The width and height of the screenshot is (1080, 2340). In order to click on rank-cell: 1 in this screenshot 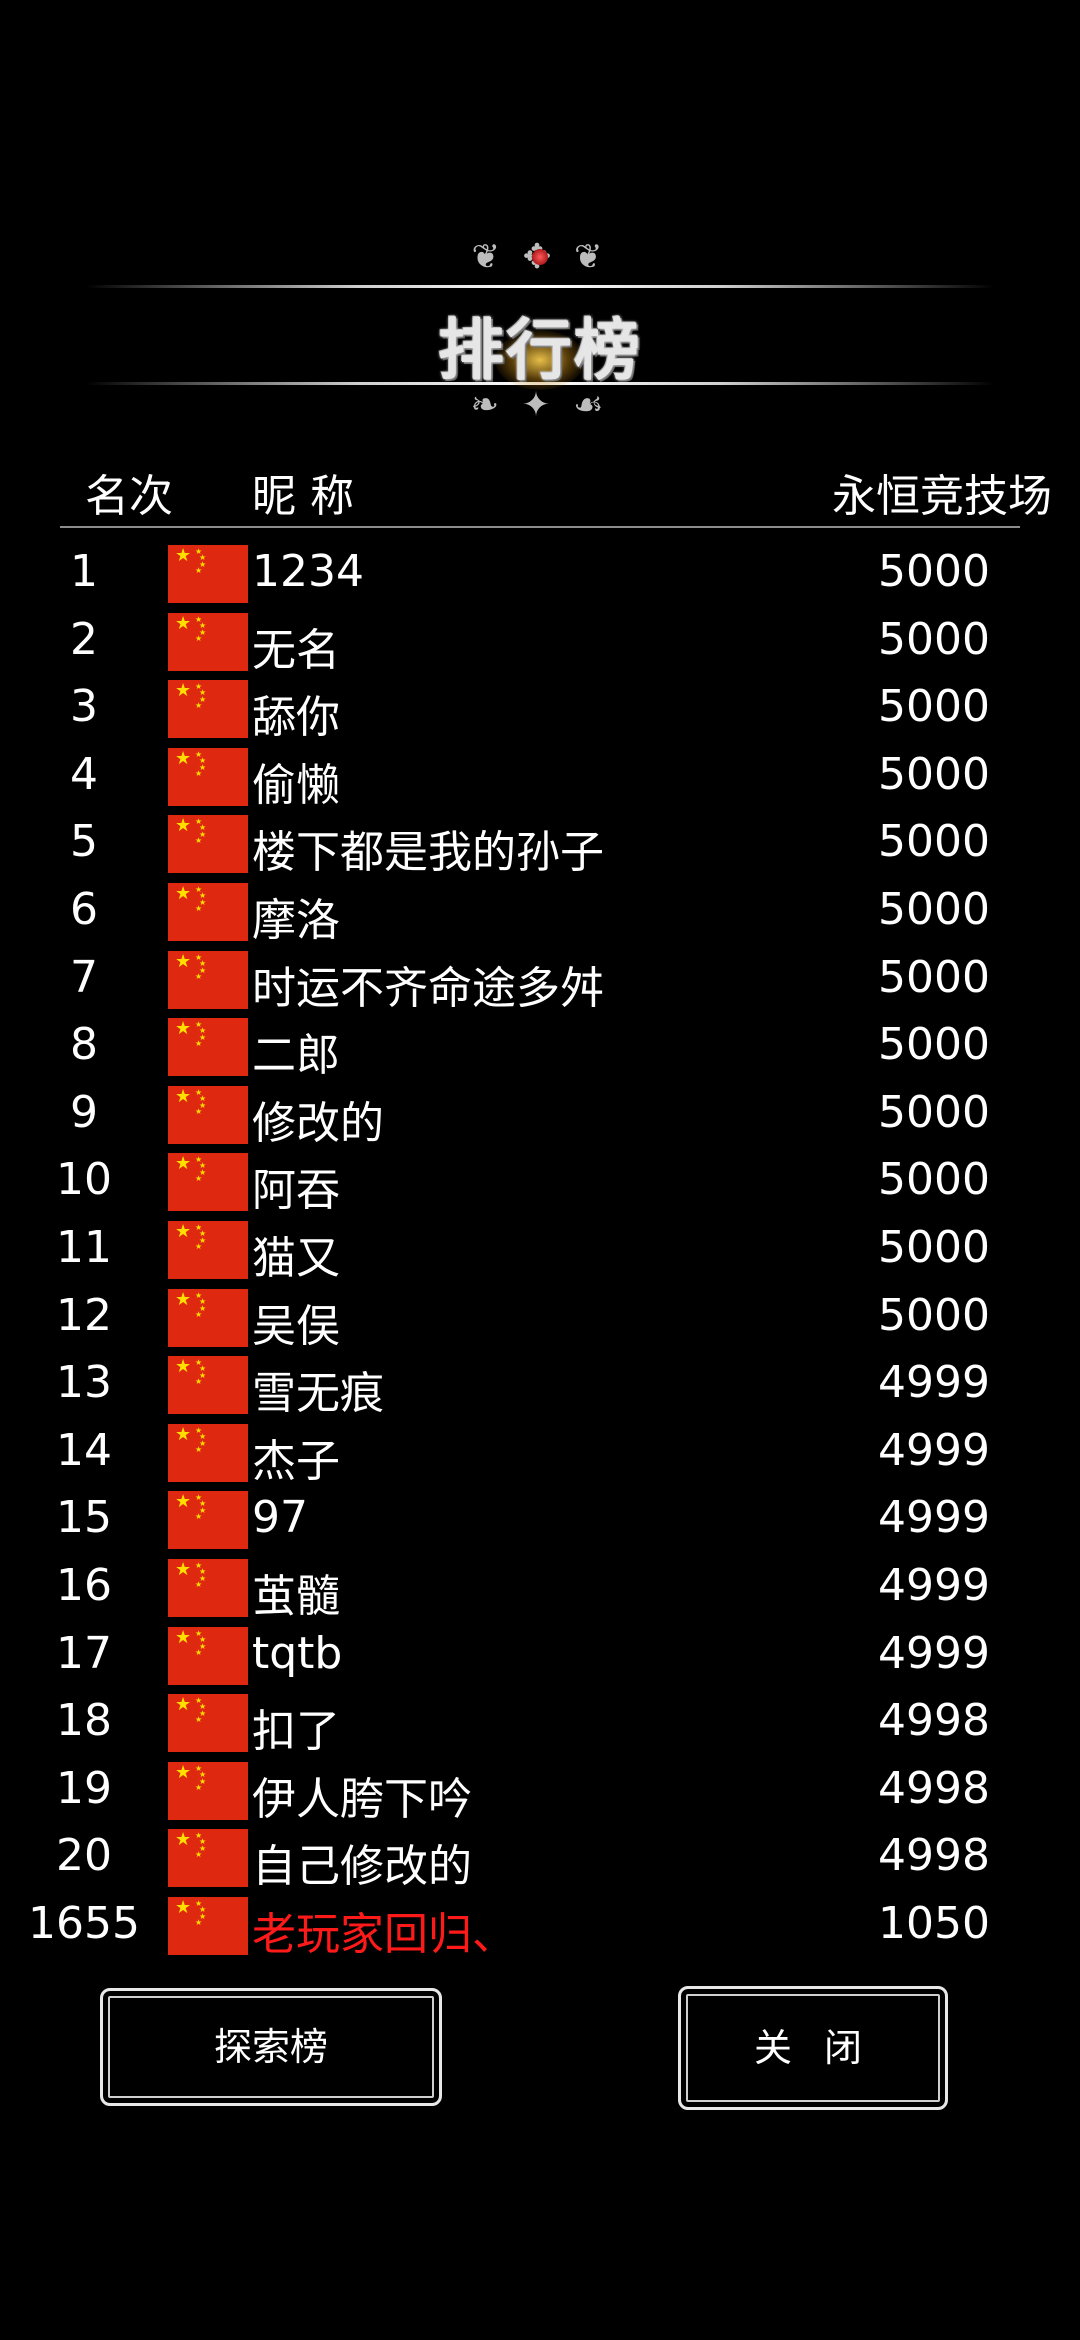, I will do `click(84, 571)`.